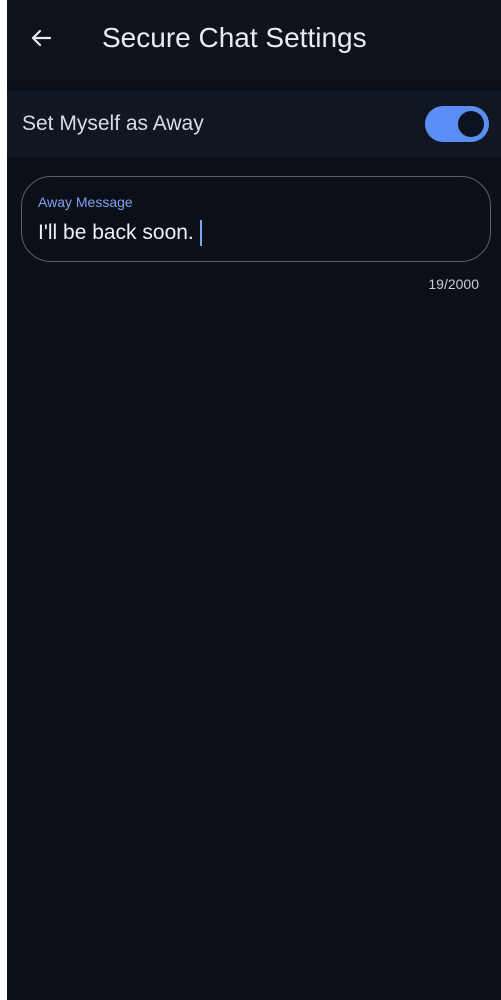 Image resolution: width=501 pixels, height=1000 pixels. I want to click on arrow-left-icon, so click(41, 38).